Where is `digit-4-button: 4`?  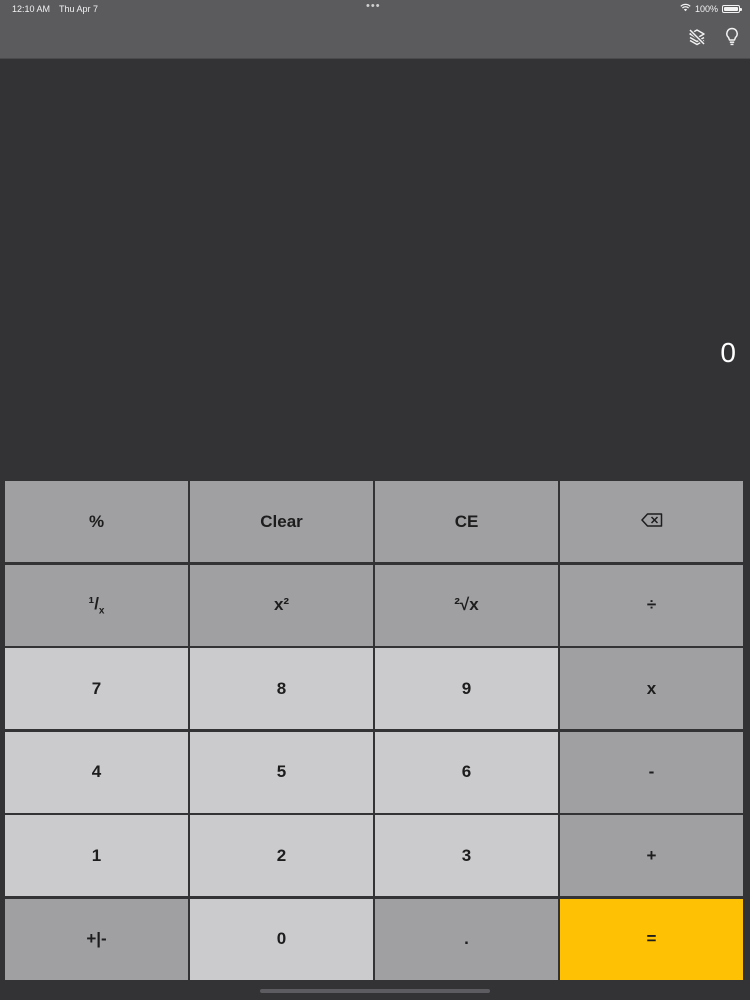
digit-4-button: 4 is located at coordinates (96, 772).